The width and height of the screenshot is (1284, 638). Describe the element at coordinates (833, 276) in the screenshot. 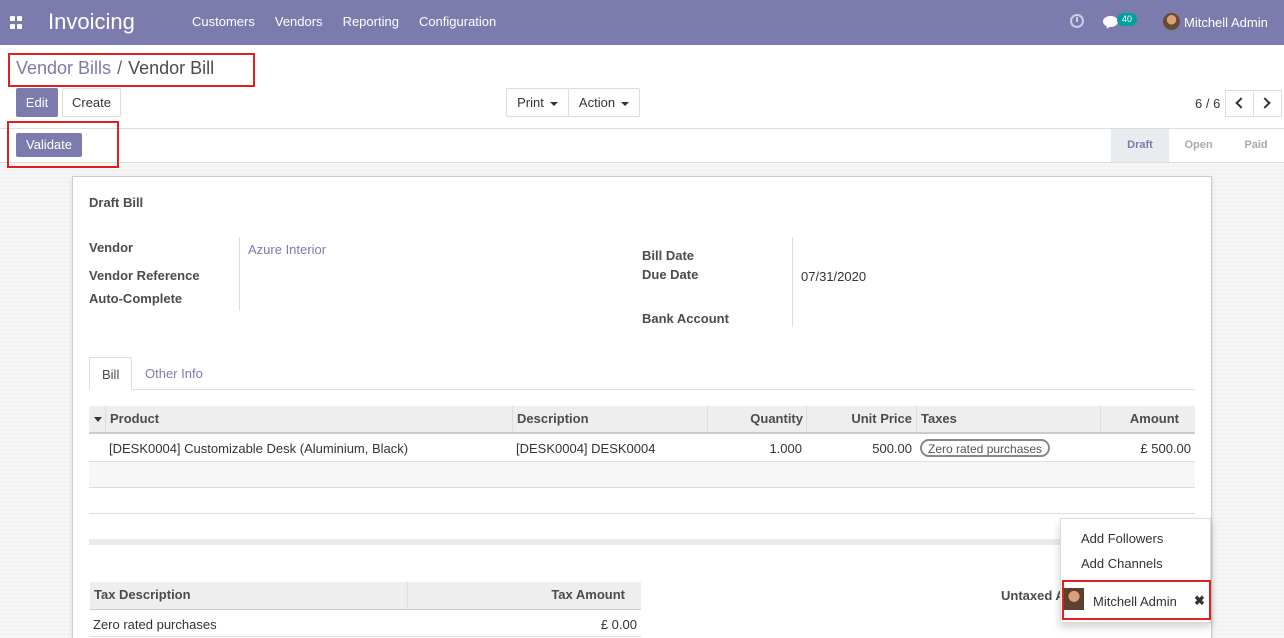

I see `due-date-field: 07/31/2020` at that location.